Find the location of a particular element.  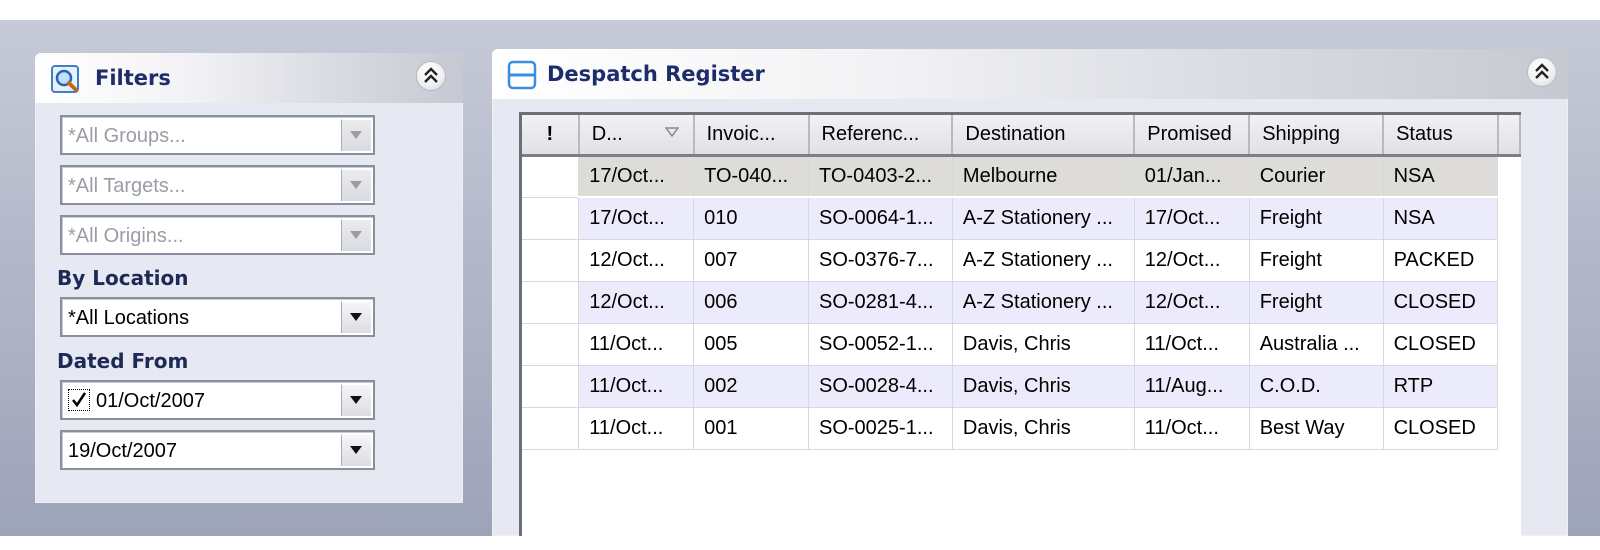

cell-status: RTP is located at coordinates (1441, 386).